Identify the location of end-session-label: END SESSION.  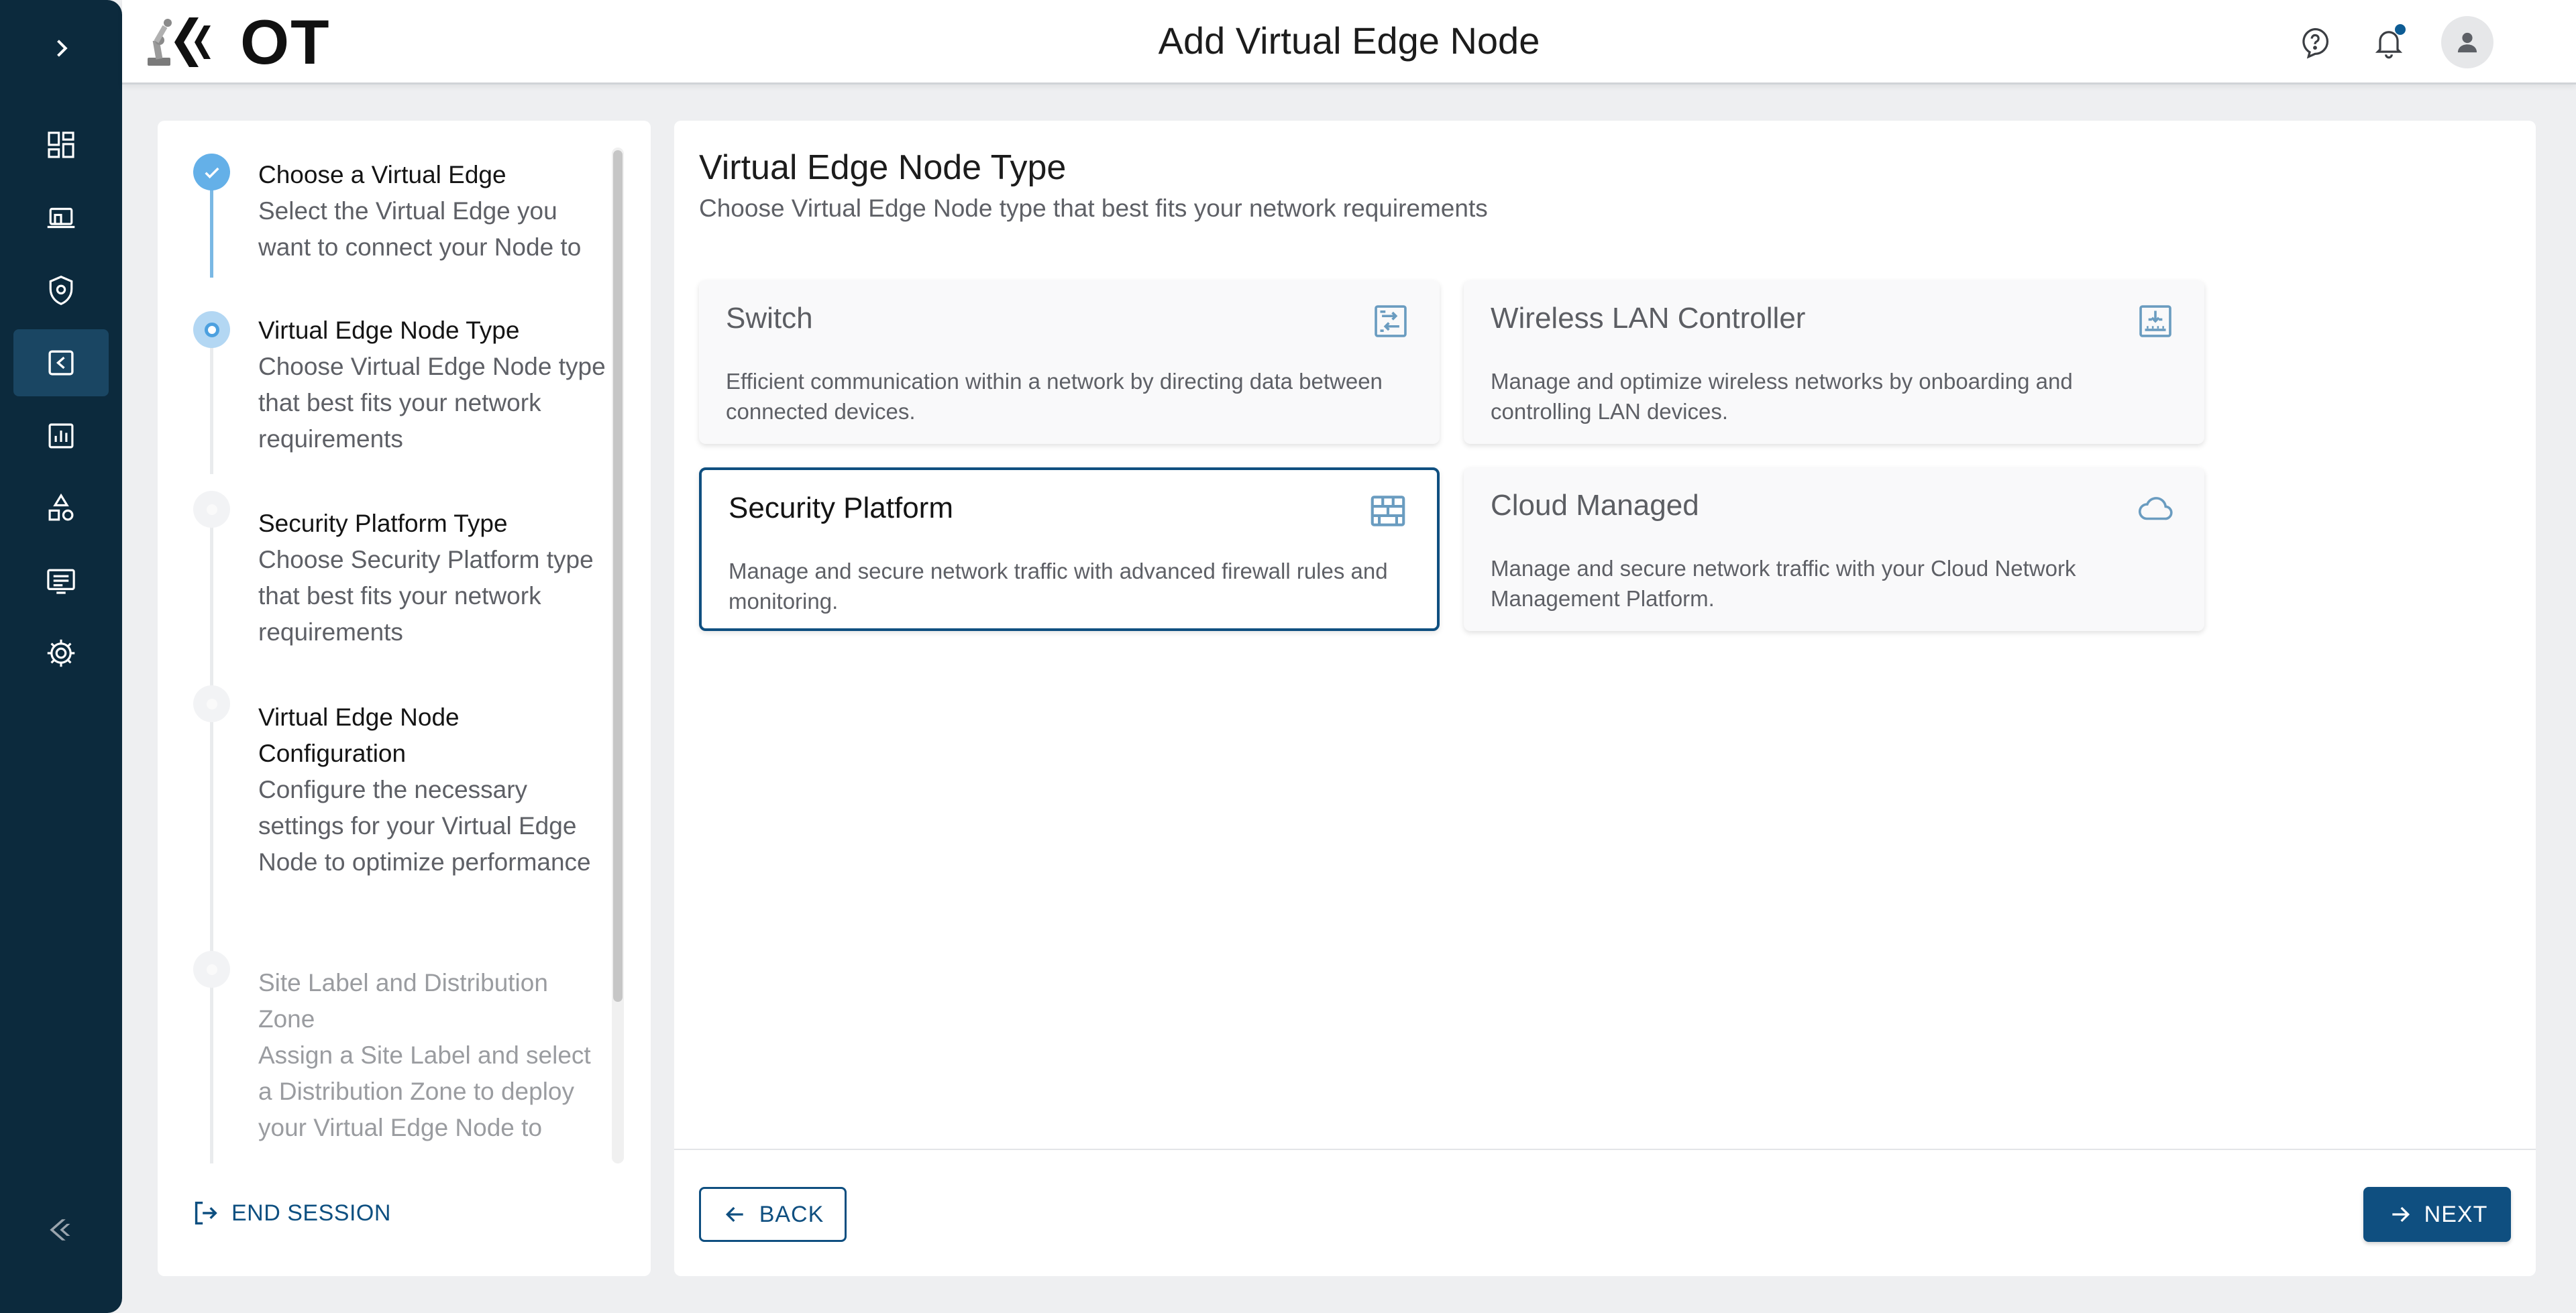
(311, 1213).